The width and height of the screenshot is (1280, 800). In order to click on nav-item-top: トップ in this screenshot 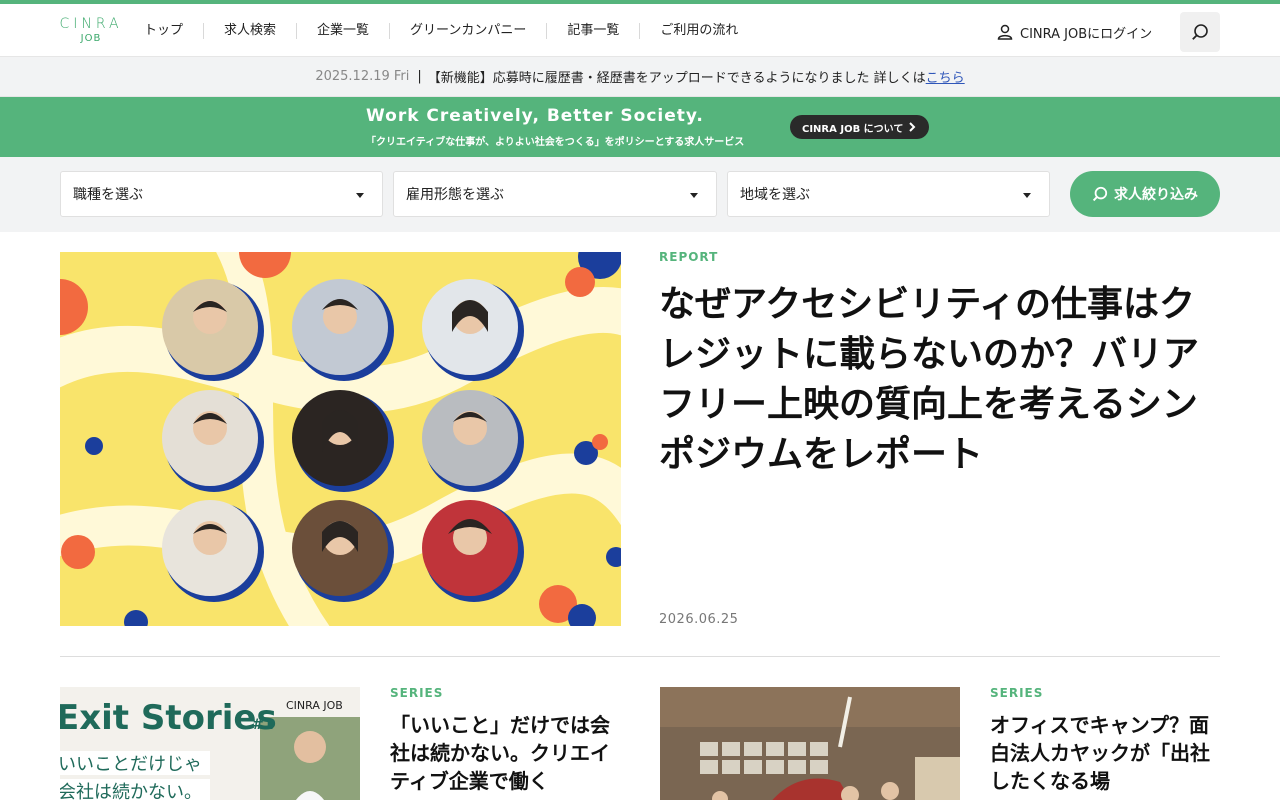, I will do `click(163, 31)`.